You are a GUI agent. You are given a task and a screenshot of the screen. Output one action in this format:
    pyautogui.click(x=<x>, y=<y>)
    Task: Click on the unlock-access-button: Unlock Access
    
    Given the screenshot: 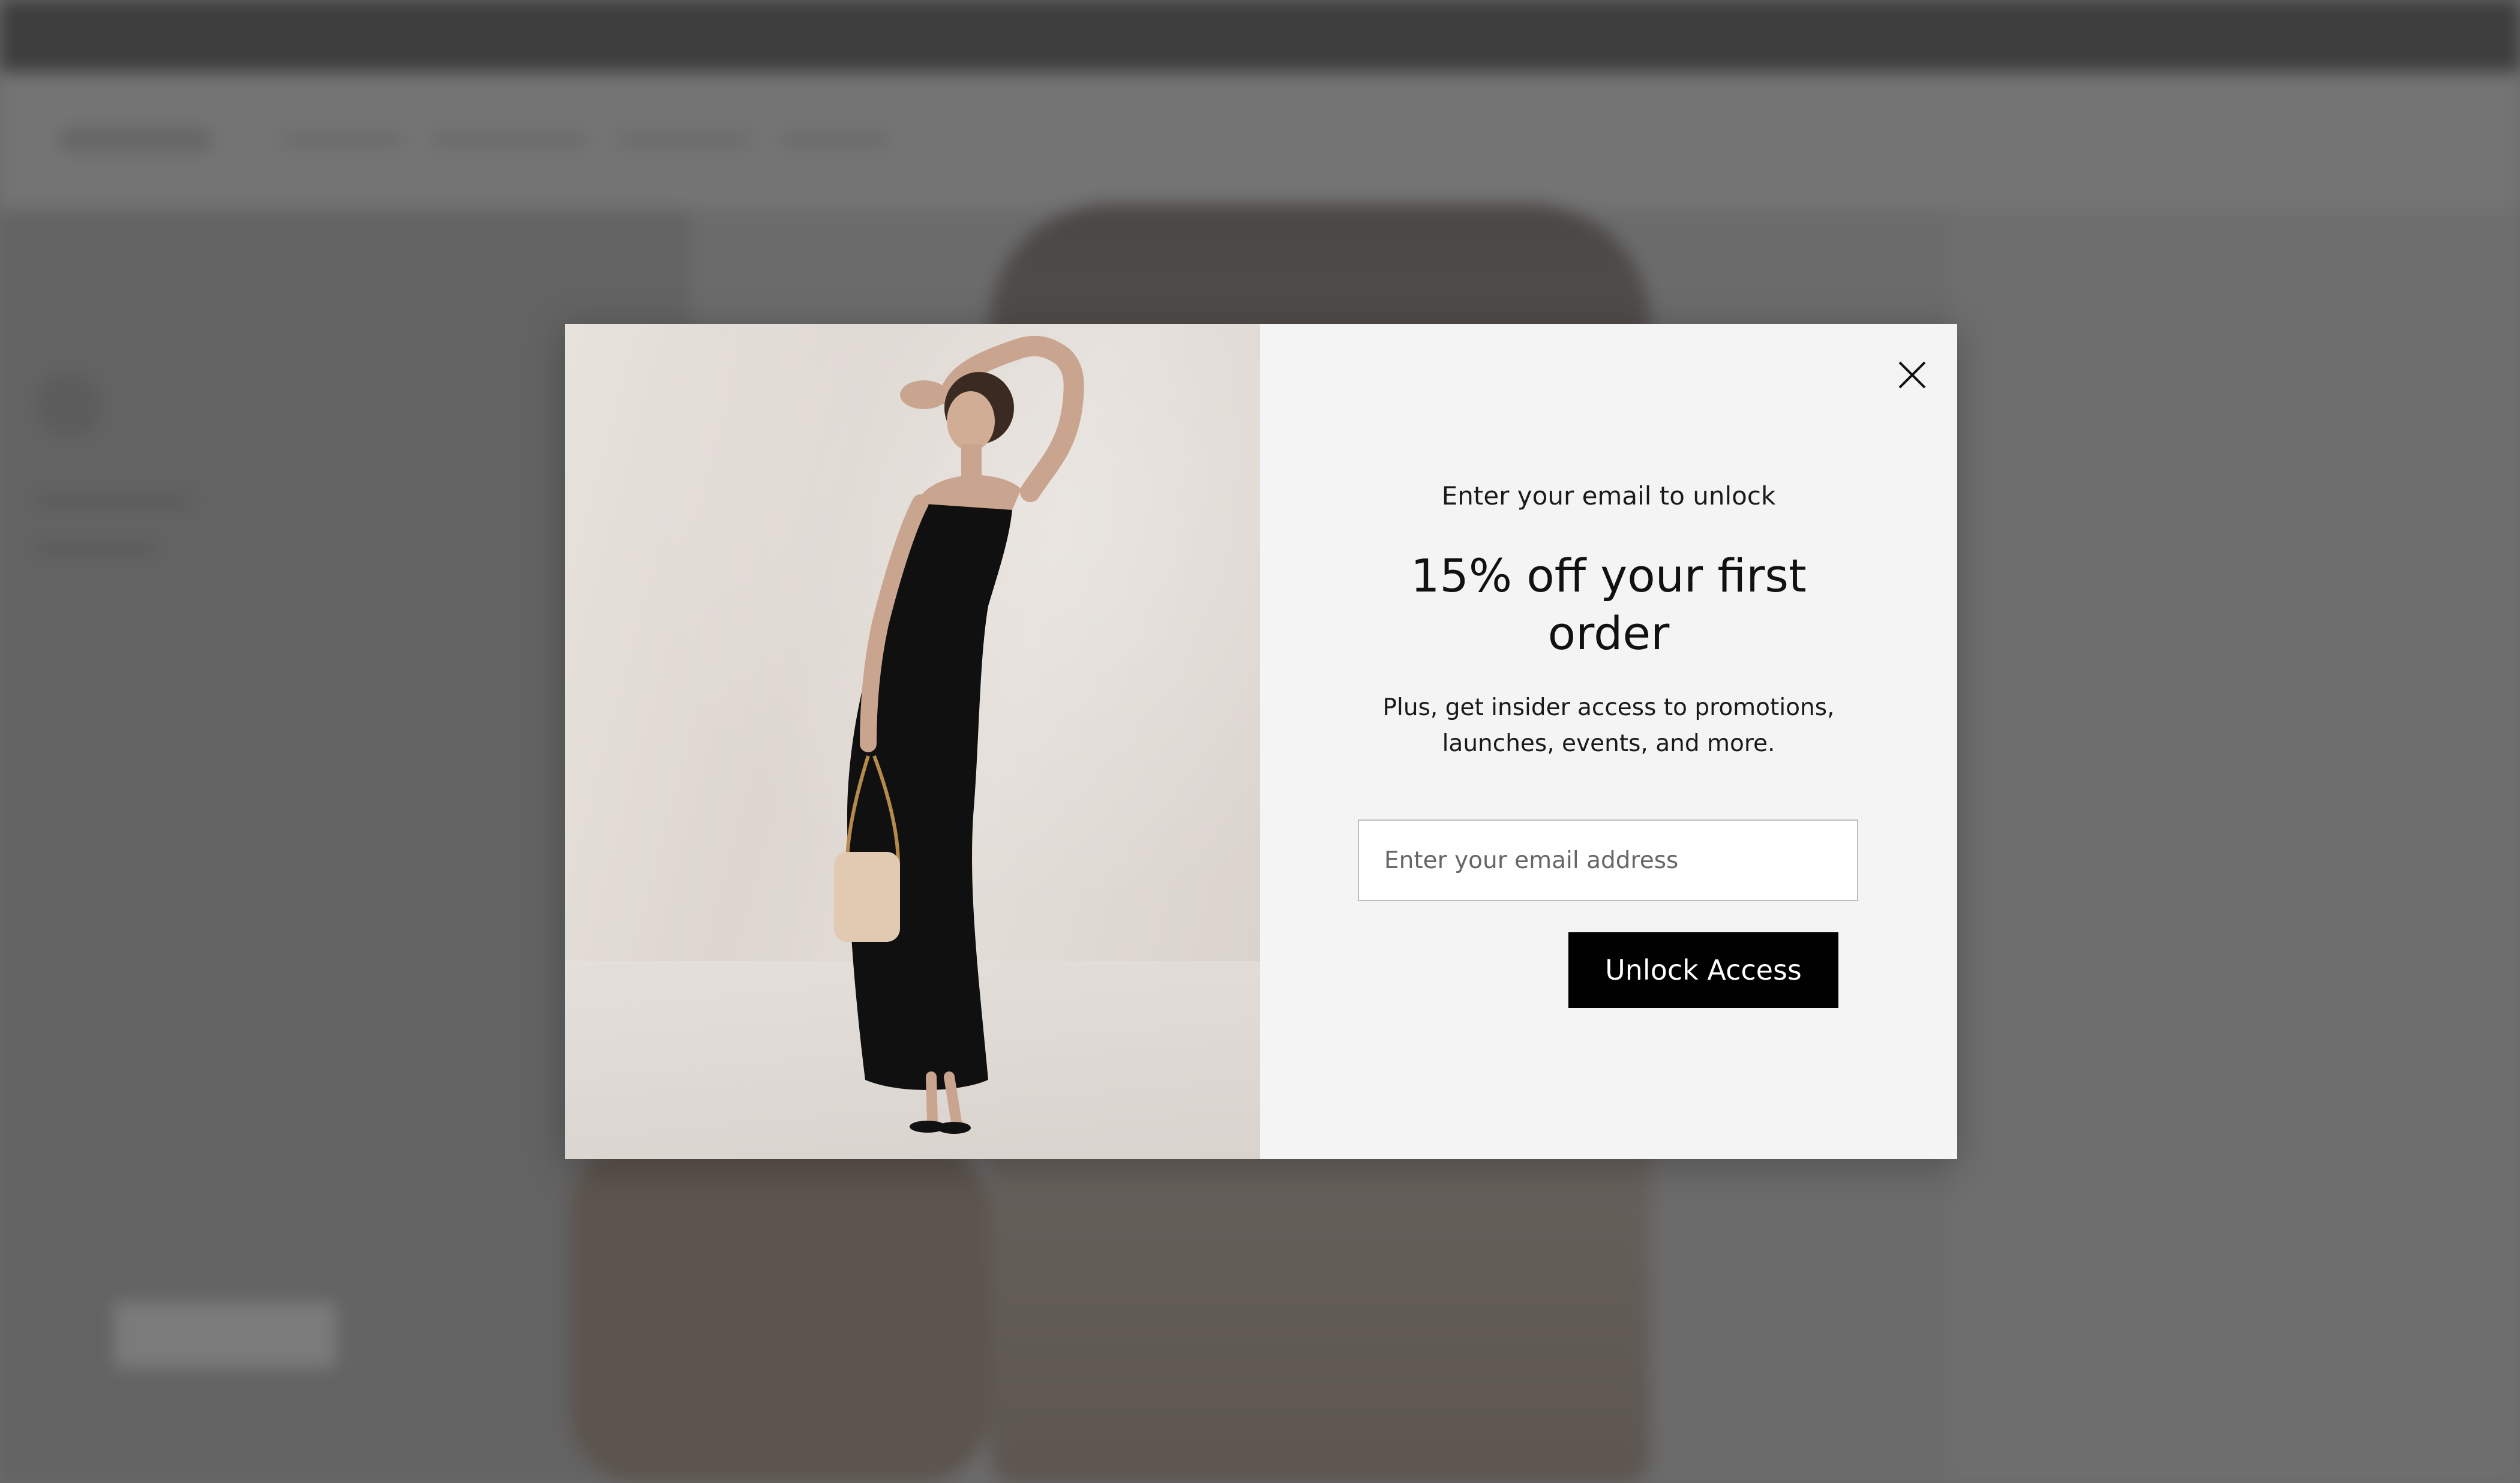 What is the action you would take?
    pyautogui.click(x=1703, y=970)
    